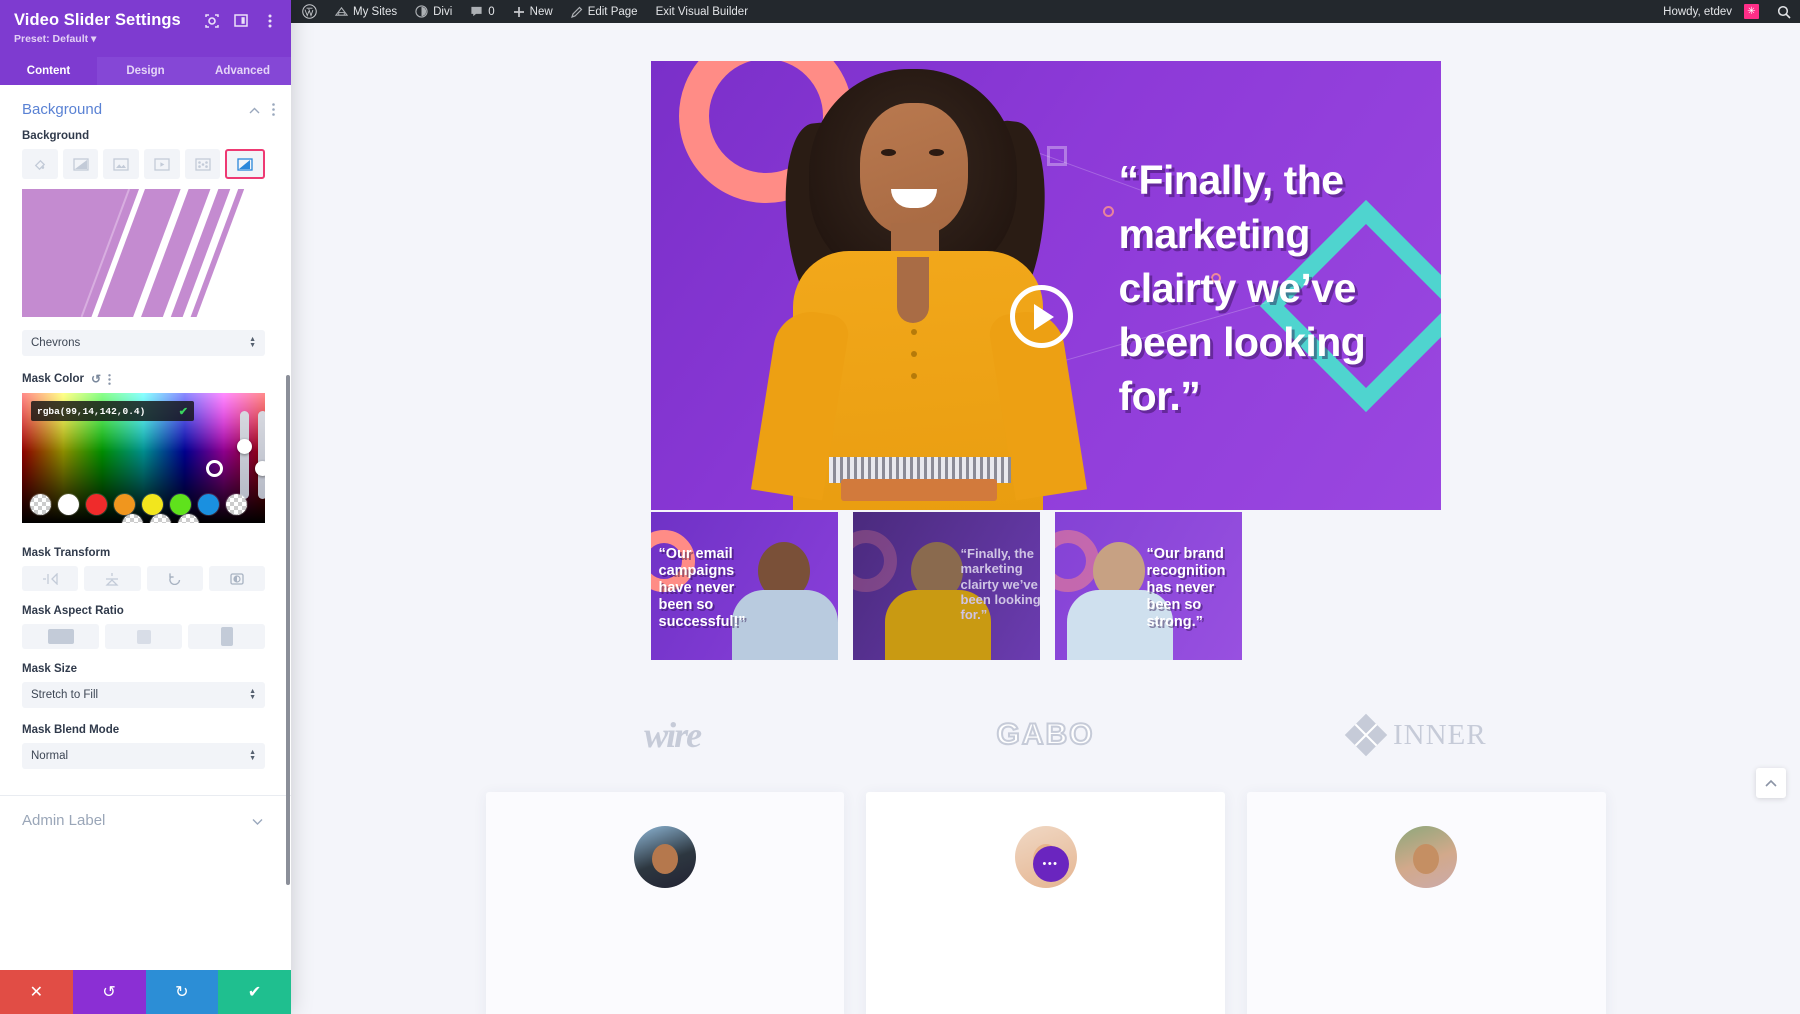  Describe the element at coordinates (145, 820) in the screenshot. I see `section-header-admin-label: Admin Label` at that location.